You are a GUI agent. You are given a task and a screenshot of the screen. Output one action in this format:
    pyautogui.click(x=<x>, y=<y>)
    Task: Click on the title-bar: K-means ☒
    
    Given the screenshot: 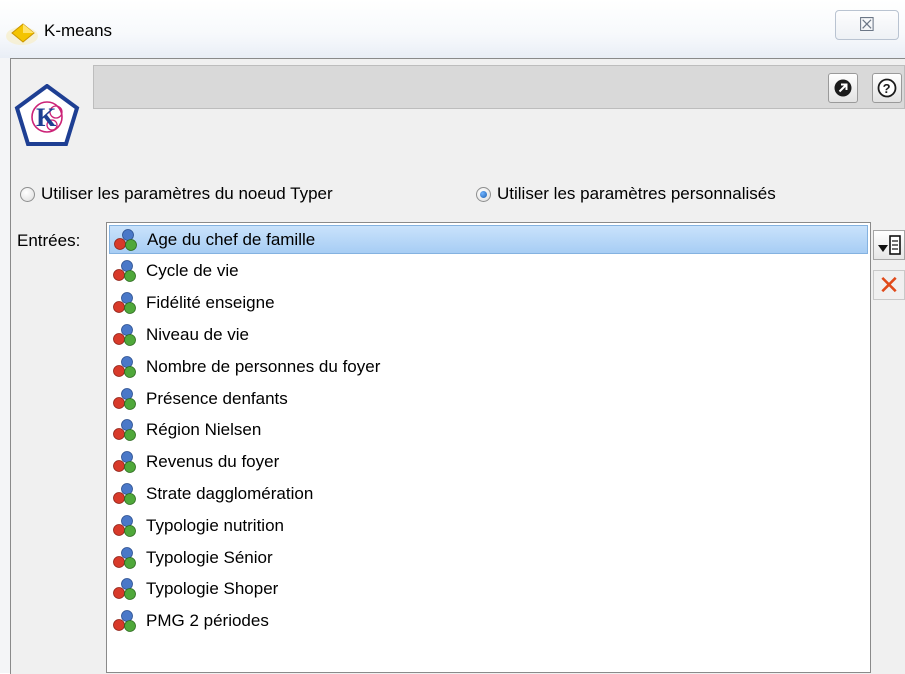 What is the action you would take?
    pyautogui.click(x=452, y=29)
    